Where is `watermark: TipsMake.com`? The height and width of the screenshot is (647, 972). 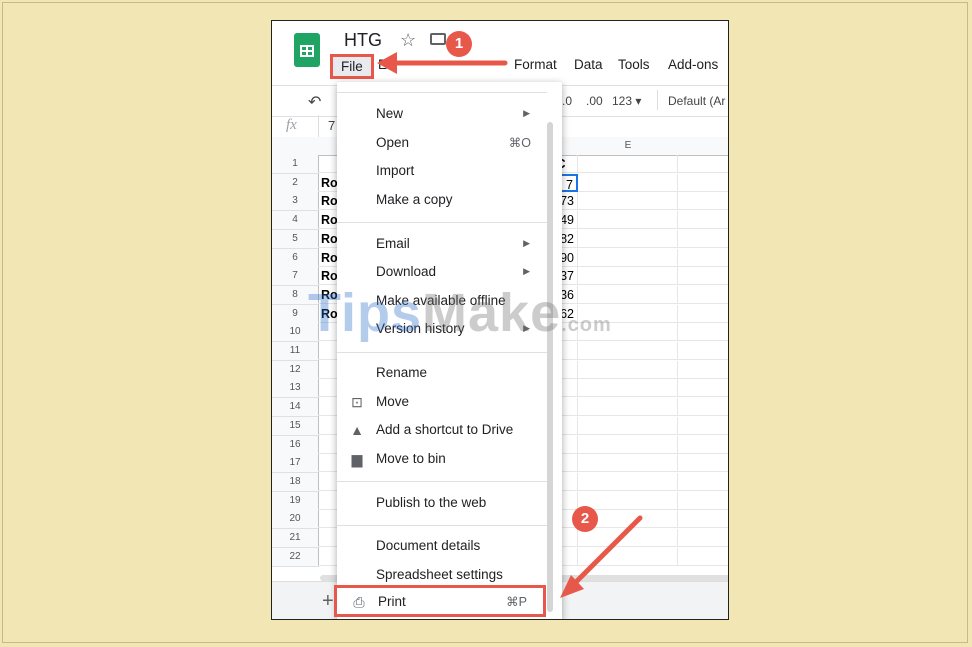 watermark: TipsMake.com is located at coordinates (460, 313).